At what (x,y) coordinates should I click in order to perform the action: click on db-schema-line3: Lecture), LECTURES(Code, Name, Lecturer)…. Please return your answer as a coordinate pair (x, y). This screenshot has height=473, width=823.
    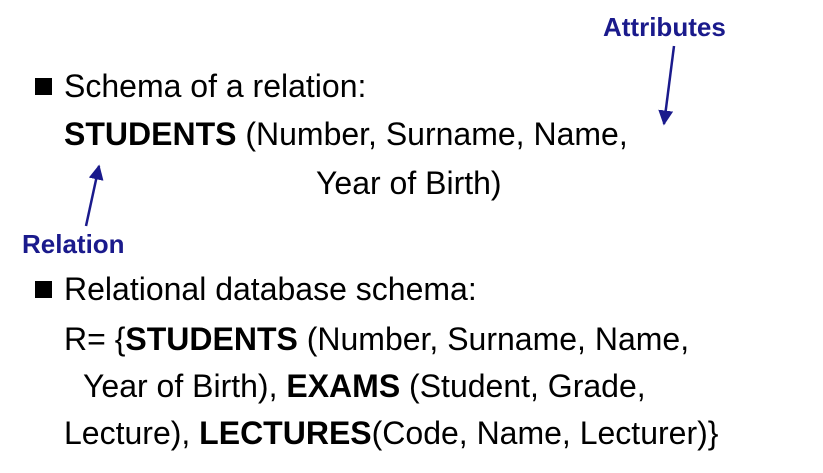
    Looking at the image, I should click on (391, 433).